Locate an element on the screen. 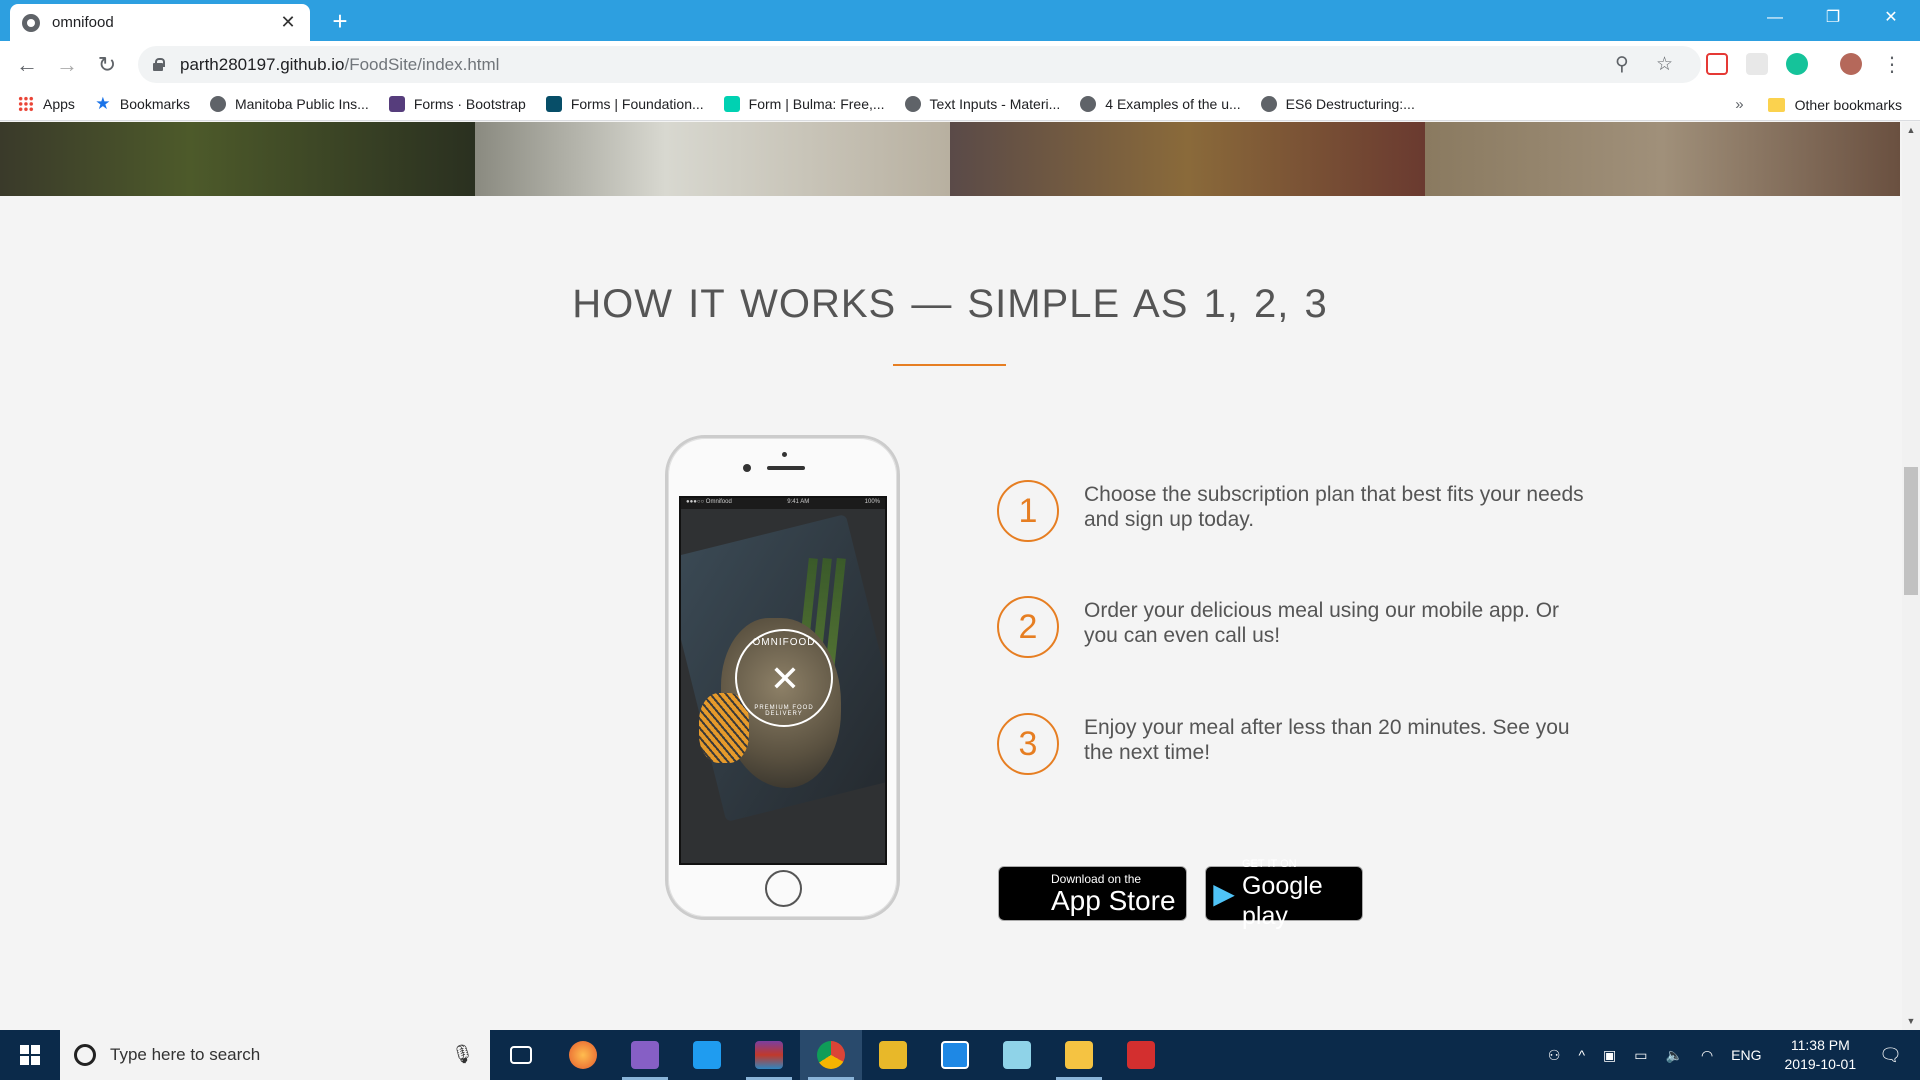  url-path: /FoodSite/index.html is located at coordinates (422, 64).